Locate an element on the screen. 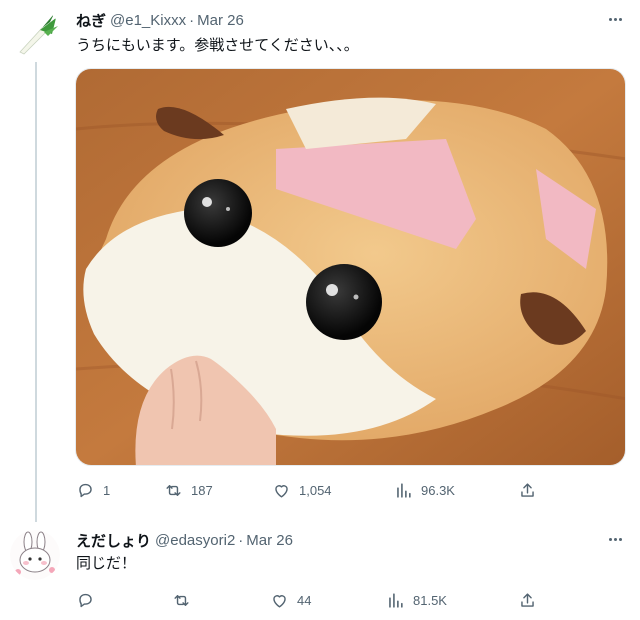 The width and height of the screenshot is (640, 620). like-count: 1,054 is located at coordinates (315, 490).